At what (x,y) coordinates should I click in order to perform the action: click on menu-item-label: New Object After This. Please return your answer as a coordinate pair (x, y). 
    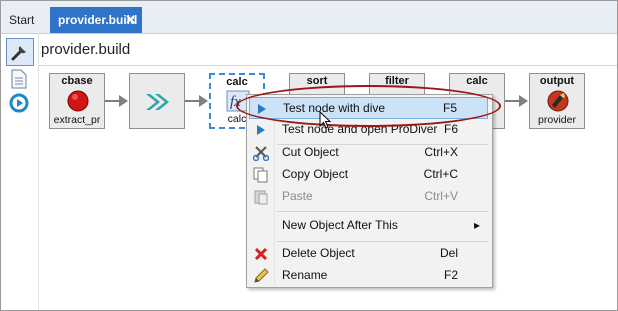
    Looking at the image, I should click on (340, 225).